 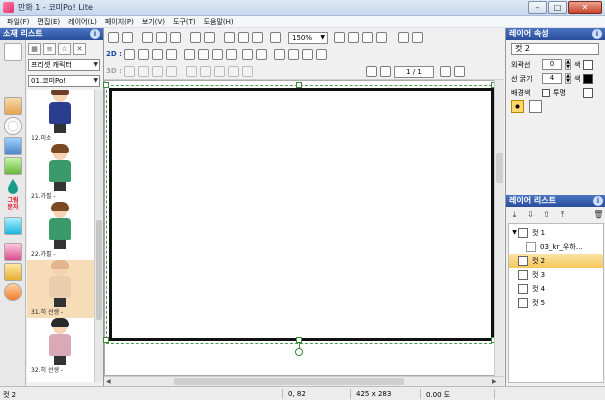 What do you see at coordinates (568, 64) in the screenshot?
I see `outline-stepper: ▲ ▼` at bounding box center [568, 64].